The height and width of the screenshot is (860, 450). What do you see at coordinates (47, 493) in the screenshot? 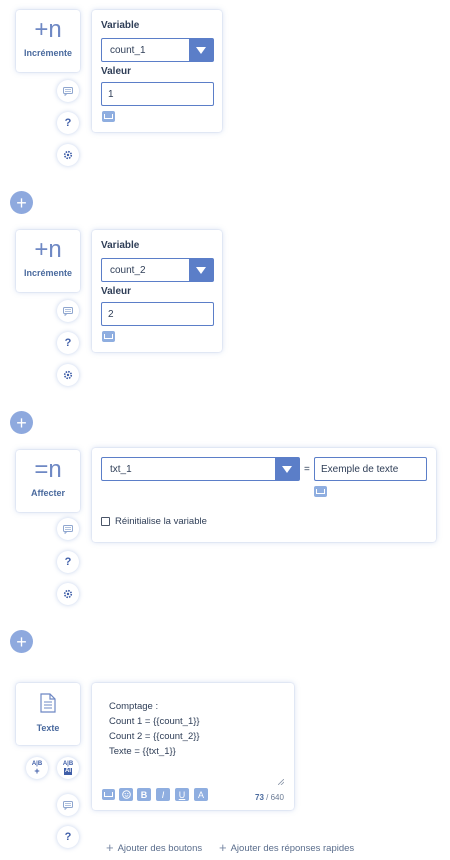
I see `block-type-label: Affecter` at bounding box center [47, 493].